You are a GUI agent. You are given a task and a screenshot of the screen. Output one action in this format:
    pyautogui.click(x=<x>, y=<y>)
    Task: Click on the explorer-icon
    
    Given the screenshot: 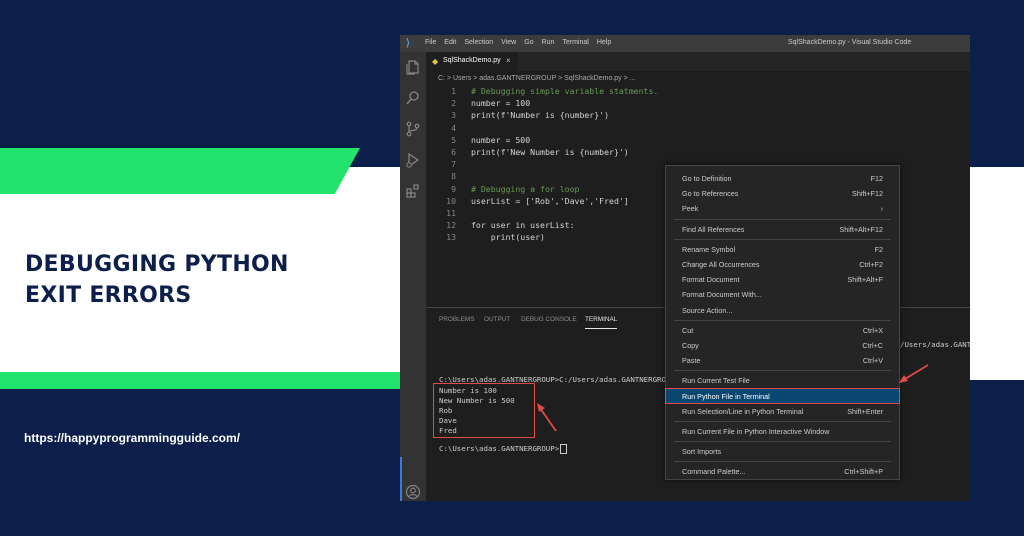 What is the action you would take?
    pyautogui.click(x=413, y=67)
    